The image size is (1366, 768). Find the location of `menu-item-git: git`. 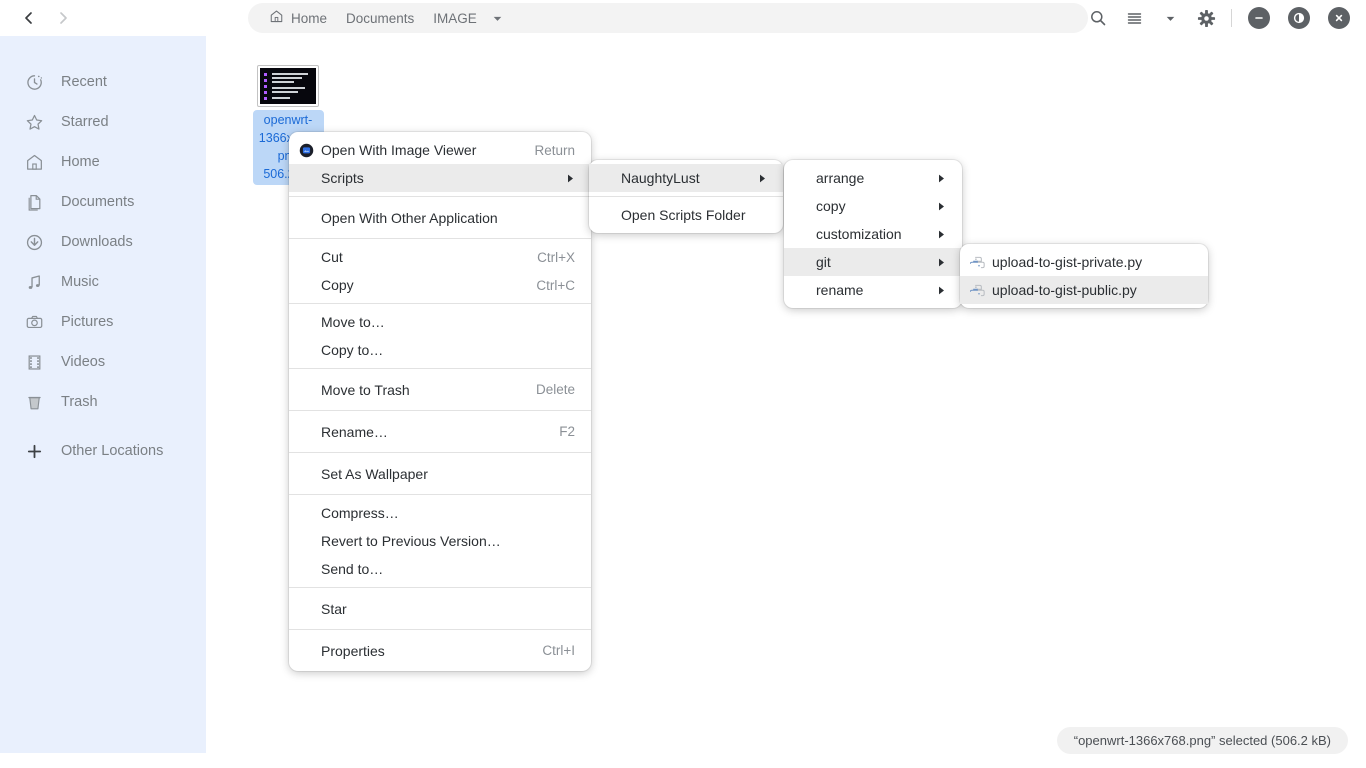

menu-item-git: git is located at coordinates (873, 262).